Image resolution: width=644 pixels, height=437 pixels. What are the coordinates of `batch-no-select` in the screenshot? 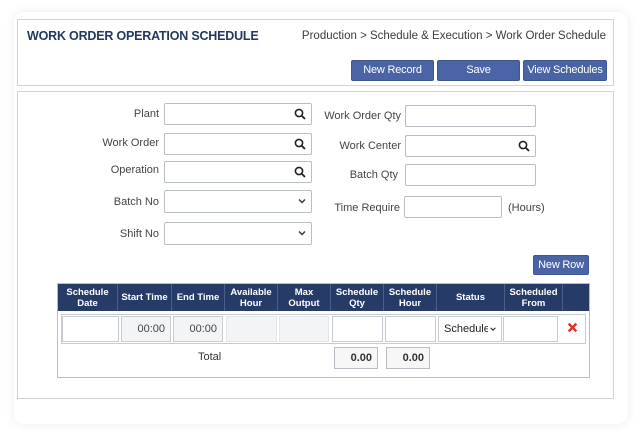 It's located at (238, 201).